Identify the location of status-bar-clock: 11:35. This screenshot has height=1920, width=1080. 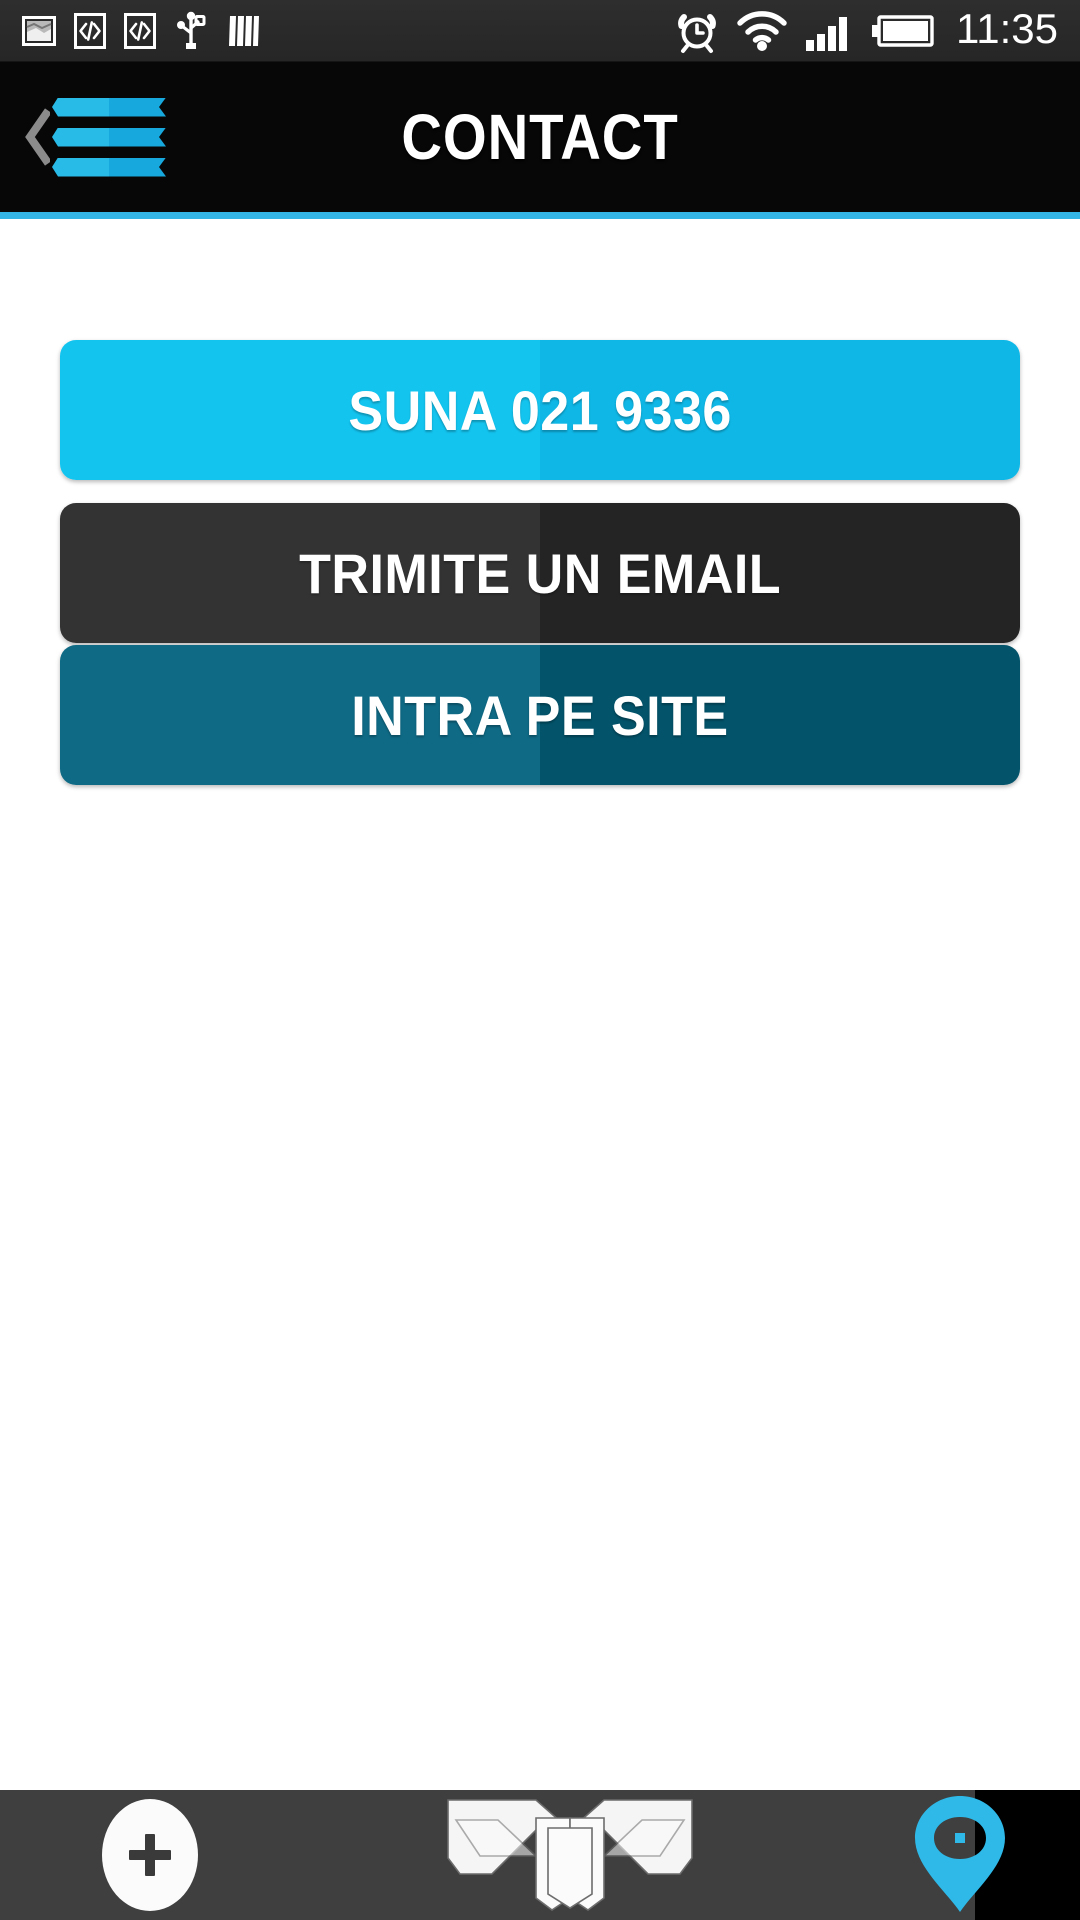
(1007, 28).